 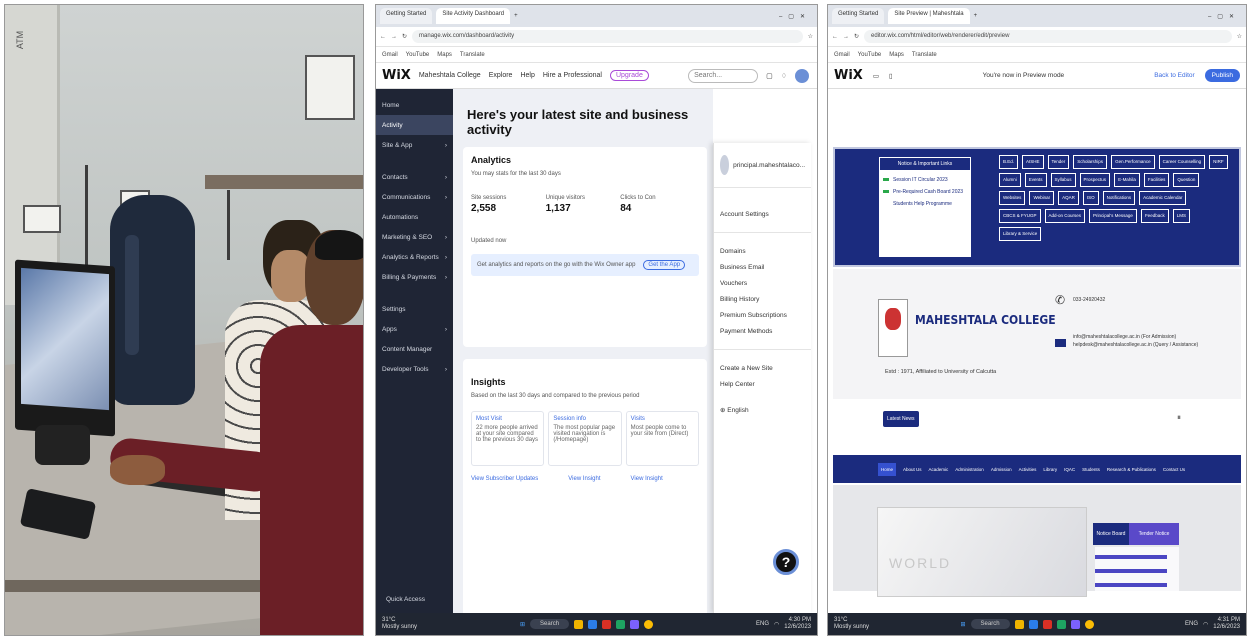 What do you see at coordinates (762, 283) in the screenshot?
I see `menu-item-vouchers: Vouchers` at bounding box center [762, 283].